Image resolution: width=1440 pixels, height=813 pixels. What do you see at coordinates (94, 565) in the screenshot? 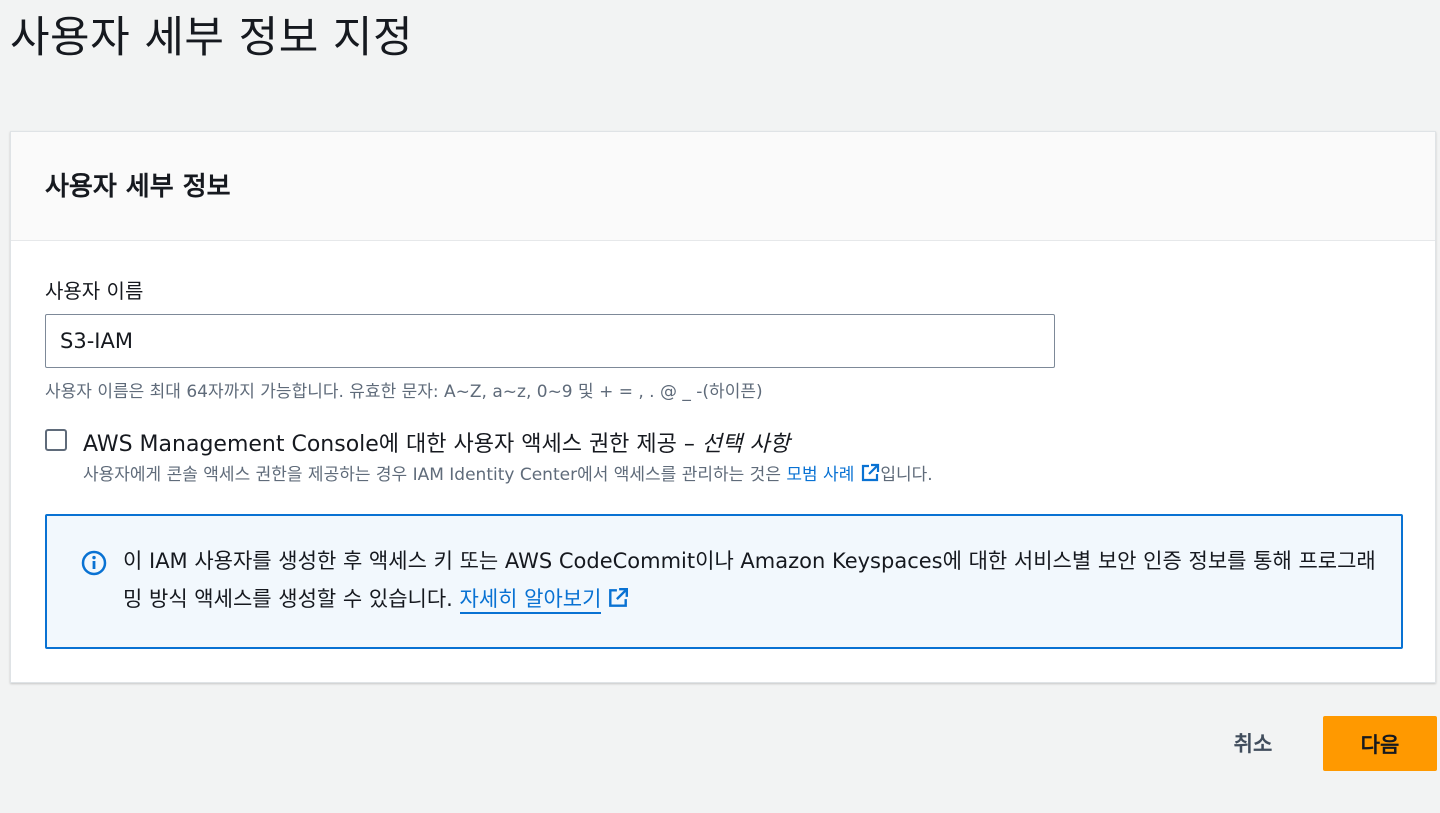
I see `info-circle-icon` at bounding box center [94, 565].